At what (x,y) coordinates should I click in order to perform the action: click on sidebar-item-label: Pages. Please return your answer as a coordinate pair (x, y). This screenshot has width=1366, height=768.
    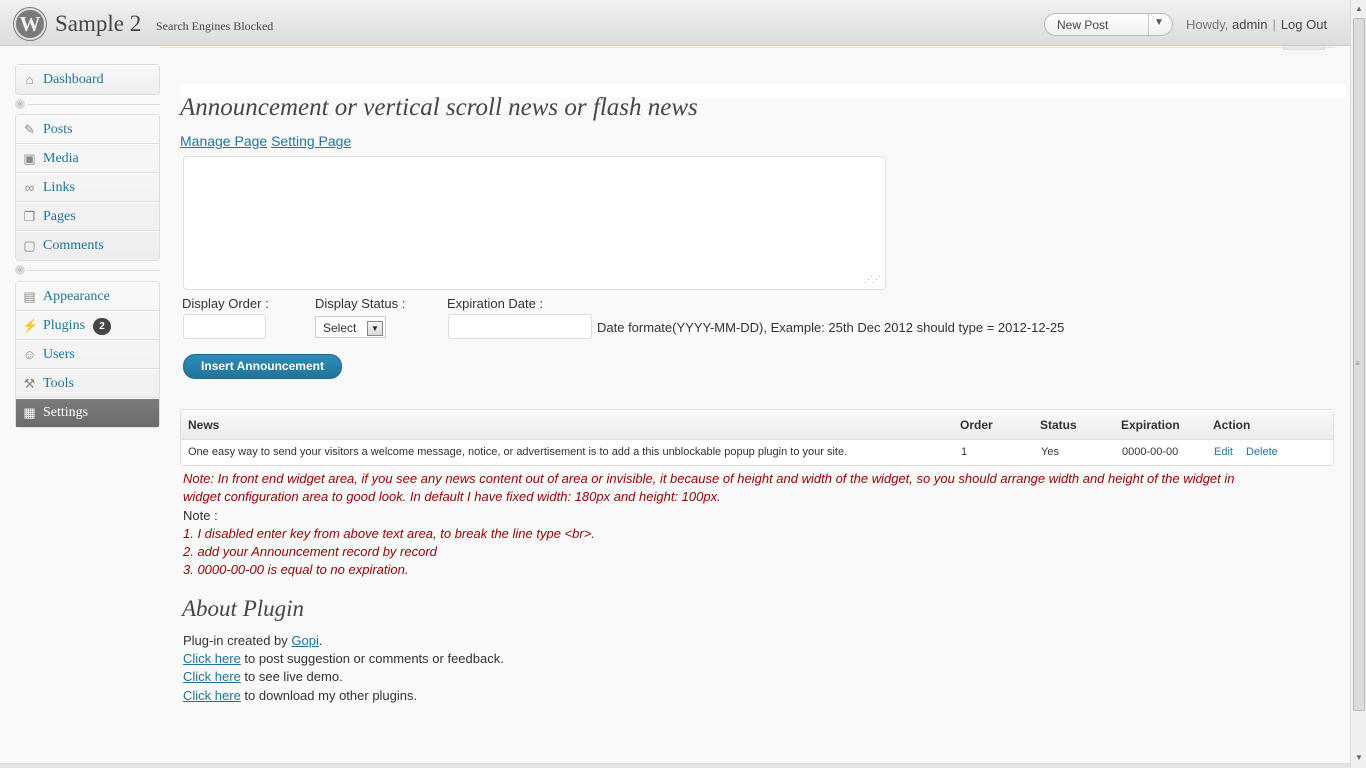
    Looking at the image, I should click on (59, 217).